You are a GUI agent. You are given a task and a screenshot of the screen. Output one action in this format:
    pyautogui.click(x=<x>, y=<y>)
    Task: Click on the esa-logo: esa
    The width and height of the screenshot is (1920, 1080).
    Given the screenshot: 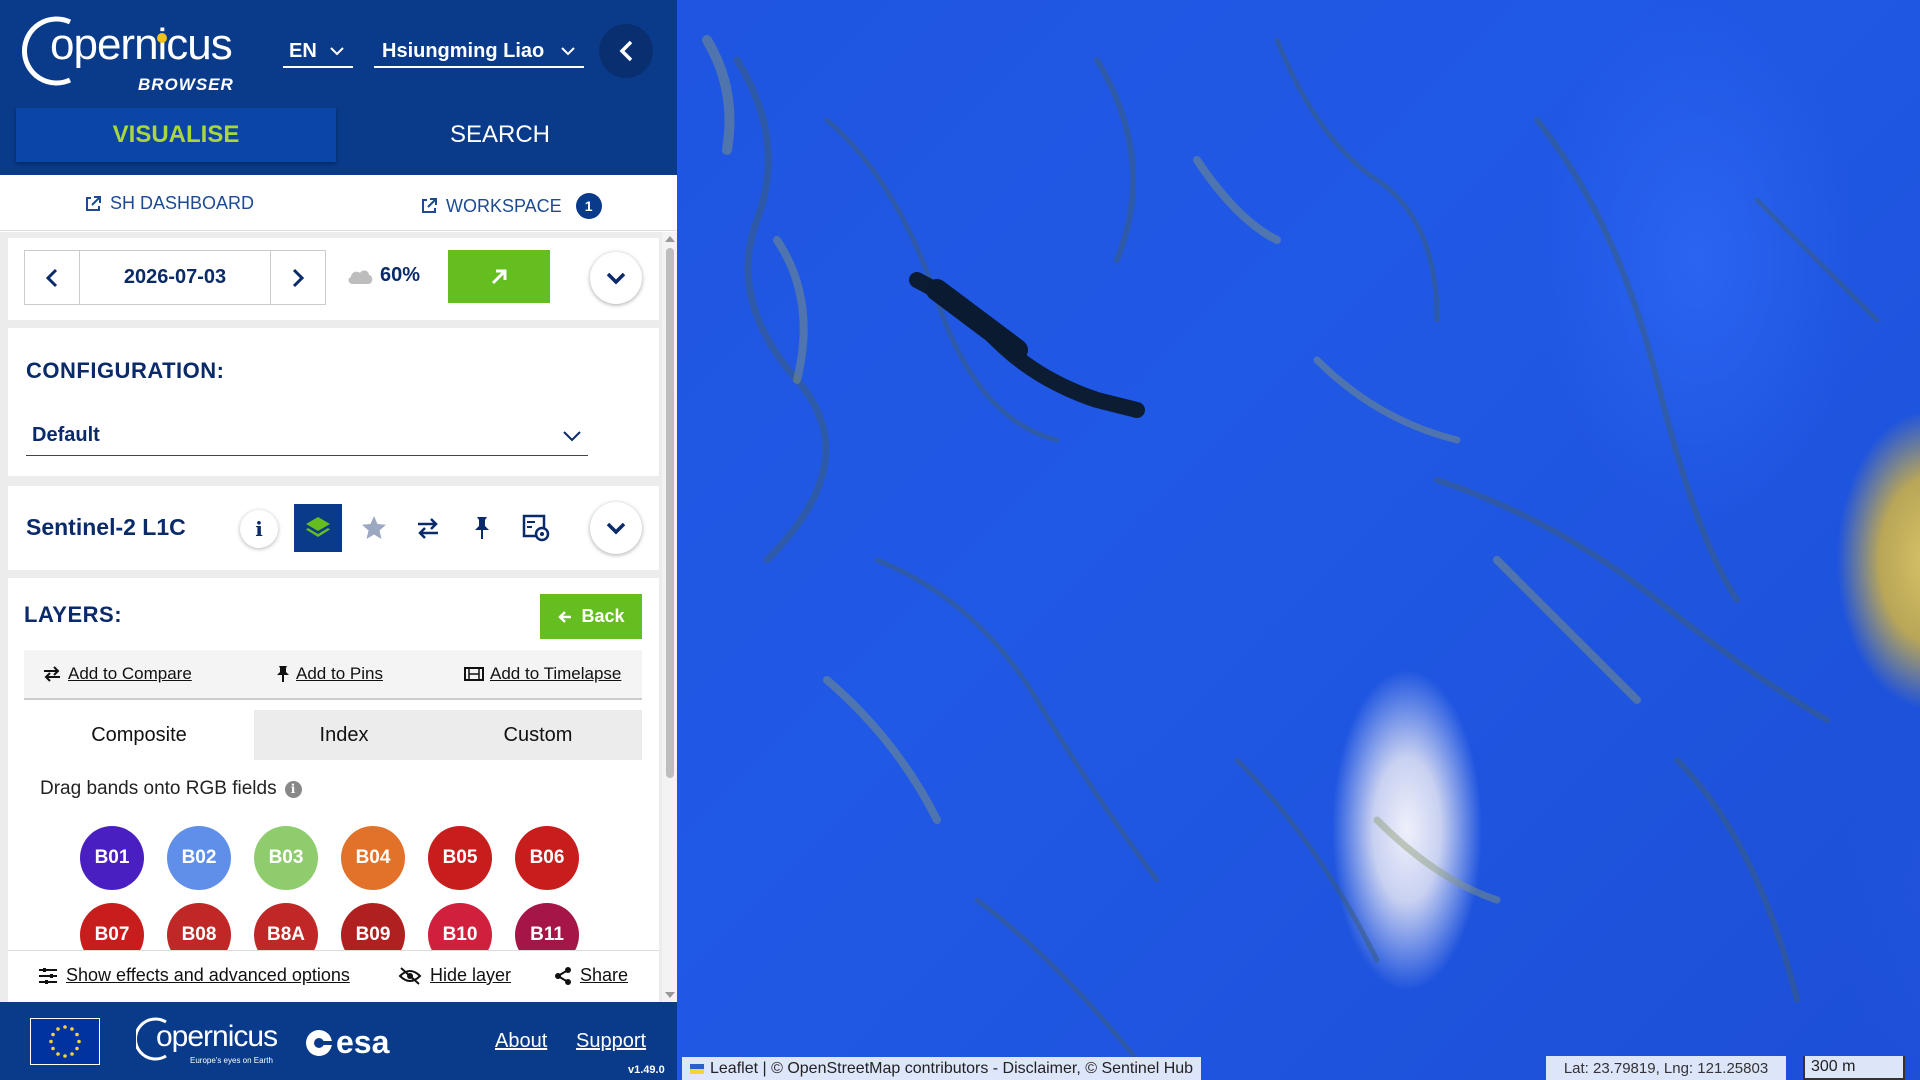 What is the action you would take?
    pyautogui.click(x=346, y=1042)
    